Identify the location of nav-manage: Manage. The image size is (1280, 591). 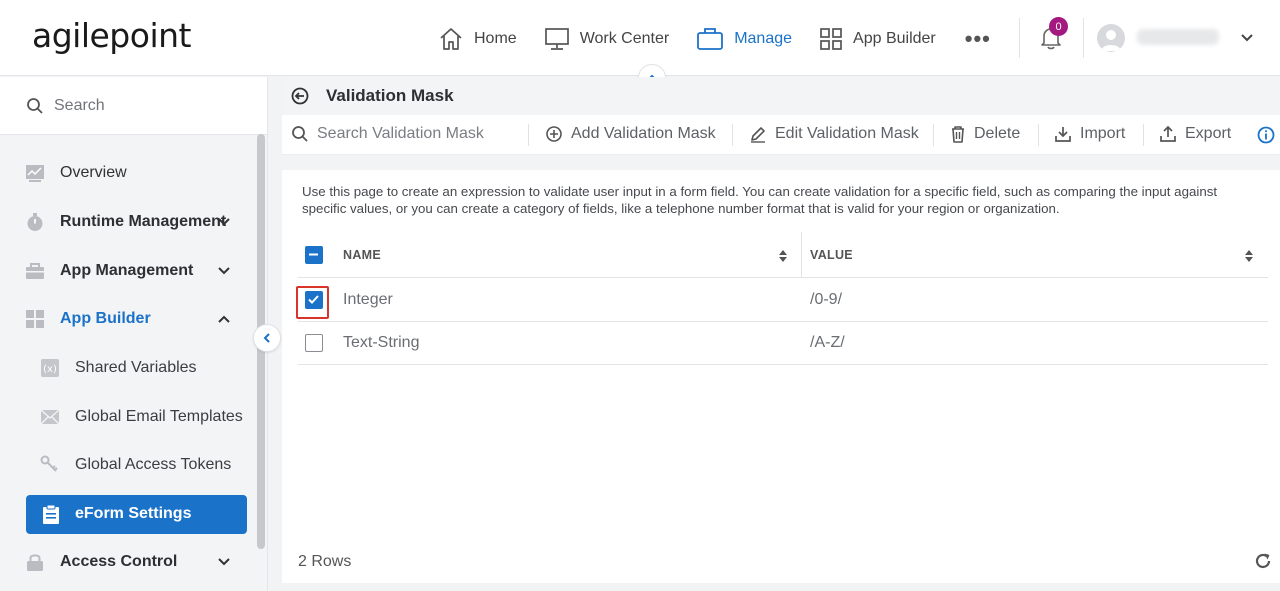
(744, 39).